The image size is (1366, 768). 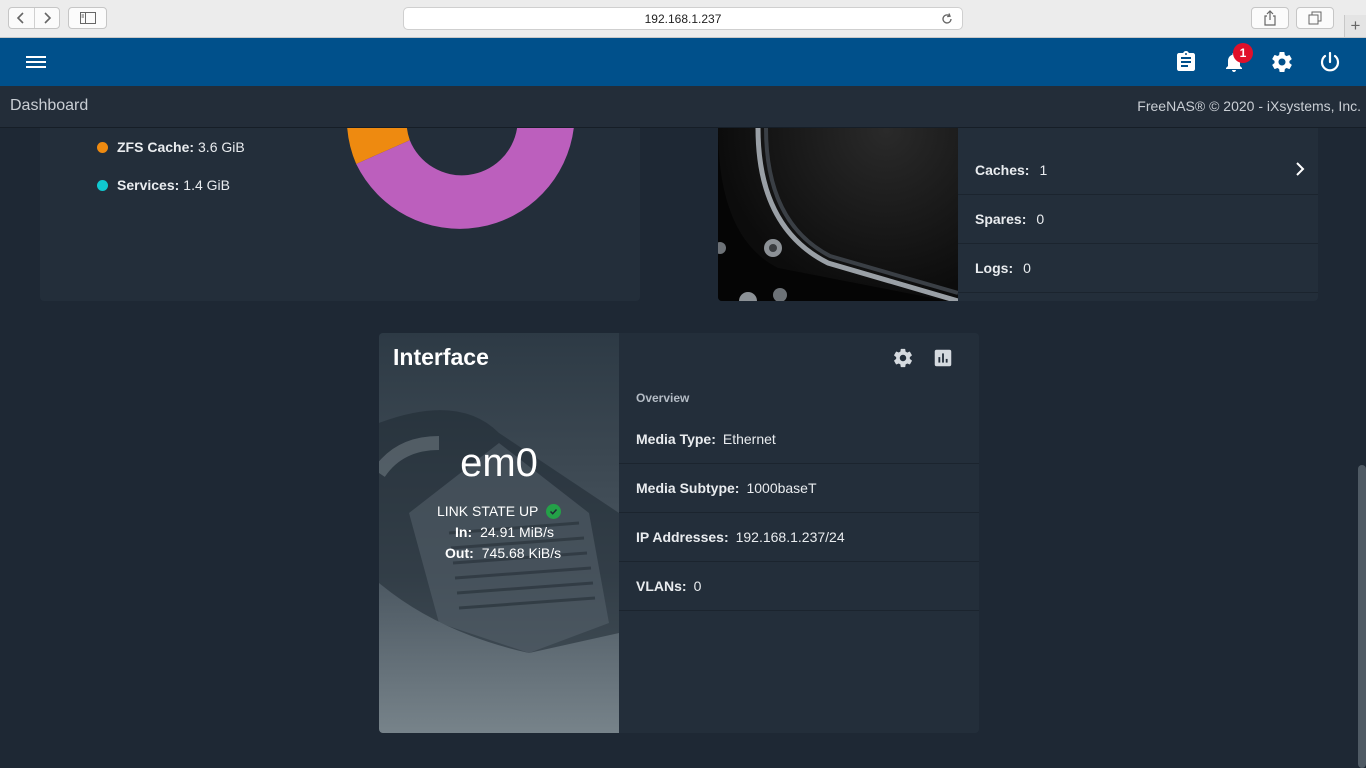 I want to click on interface-row-media-type: Media Type: Ethernet, so click(x=799, y=439).